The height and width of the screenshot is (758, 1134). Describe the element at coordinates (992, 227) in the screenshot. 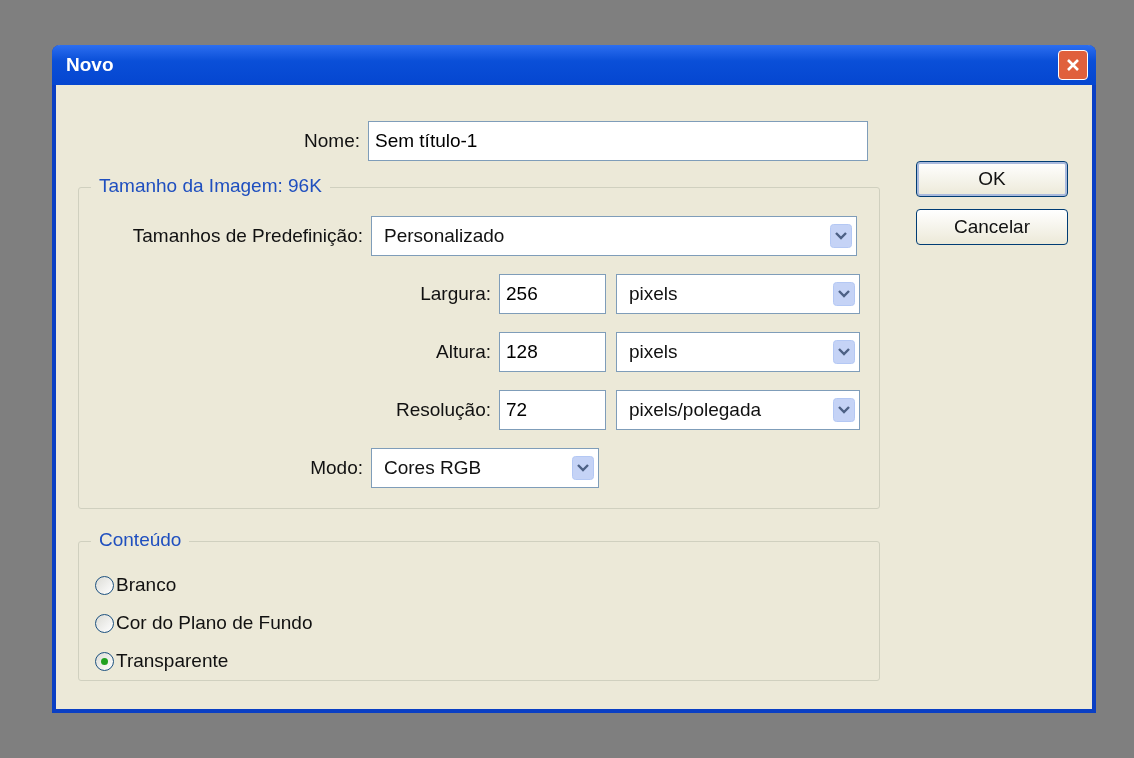

I see `dialog-button: Cancelar` at that location.